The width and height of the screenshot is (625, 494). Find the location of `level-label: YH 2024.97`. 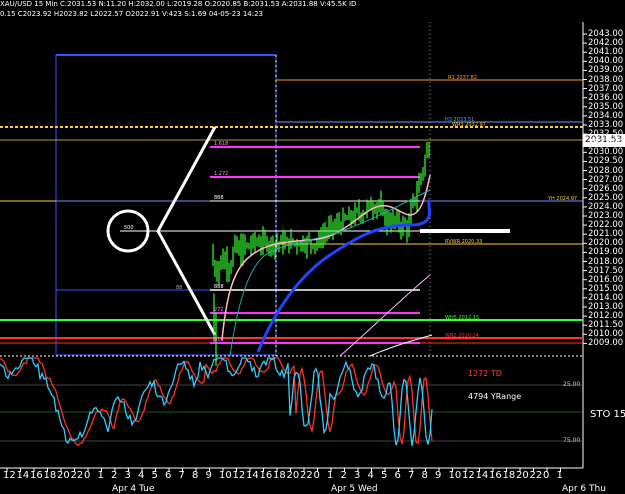

level-label: YH 2024.97 is located at coordinates (563, 199).